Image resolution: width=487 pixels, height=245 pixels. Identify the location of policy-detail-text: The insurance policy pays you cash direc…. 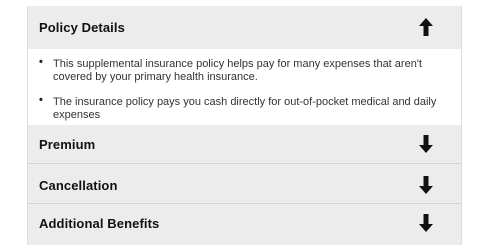
(245, 108).